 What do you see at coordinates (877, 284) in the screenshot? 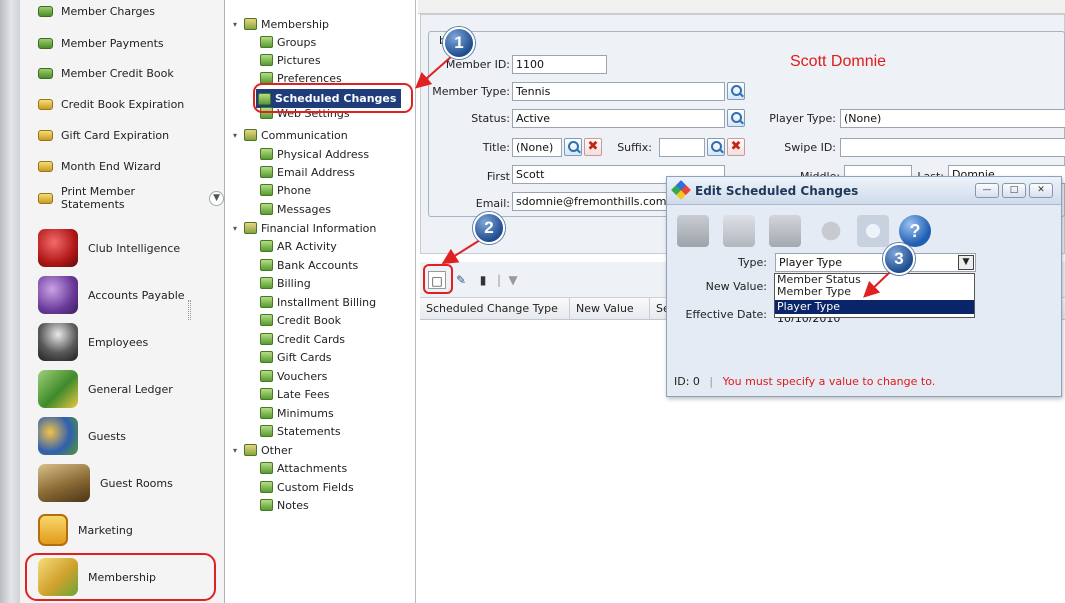
I see `callout-3-arrow` at bounding box center [877, 284].